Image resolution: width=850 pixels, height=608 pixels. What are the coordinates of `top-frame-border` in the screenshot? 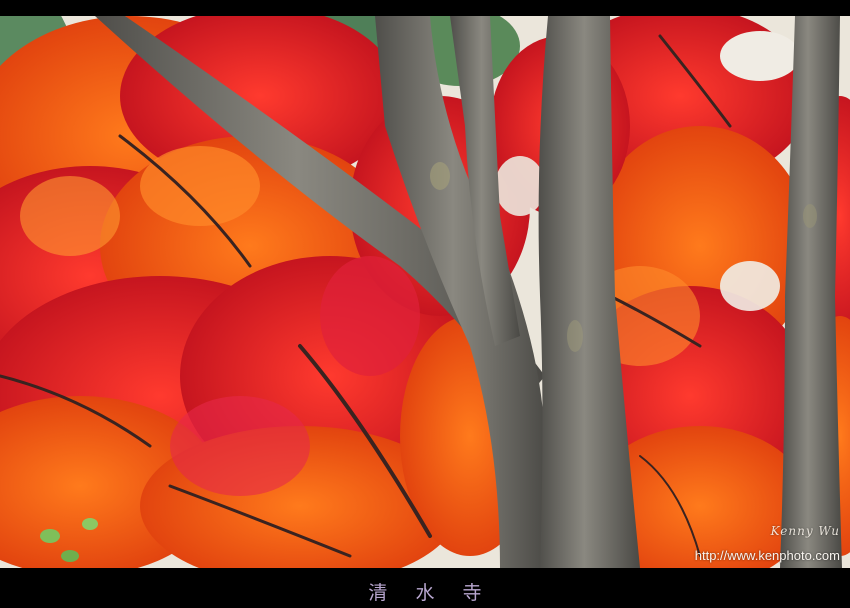 It's located at (425, 8).